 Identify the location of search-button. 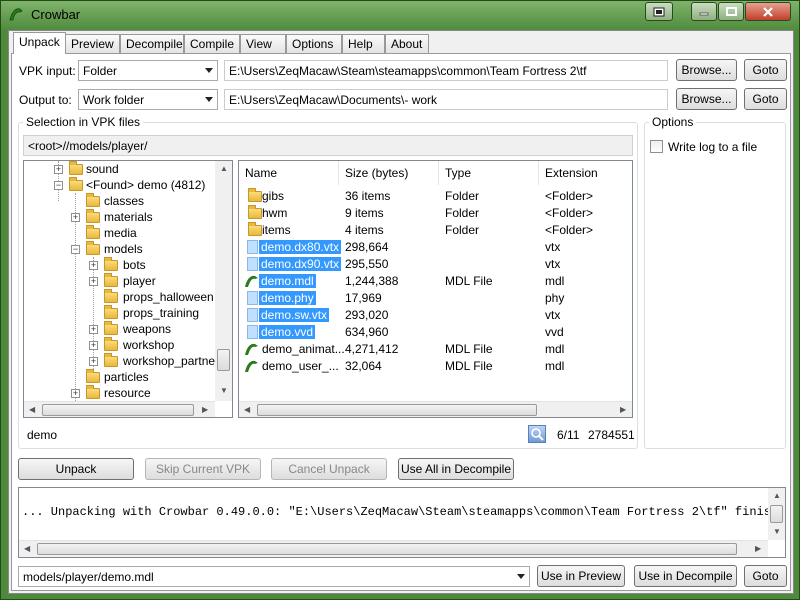
(537, 434).